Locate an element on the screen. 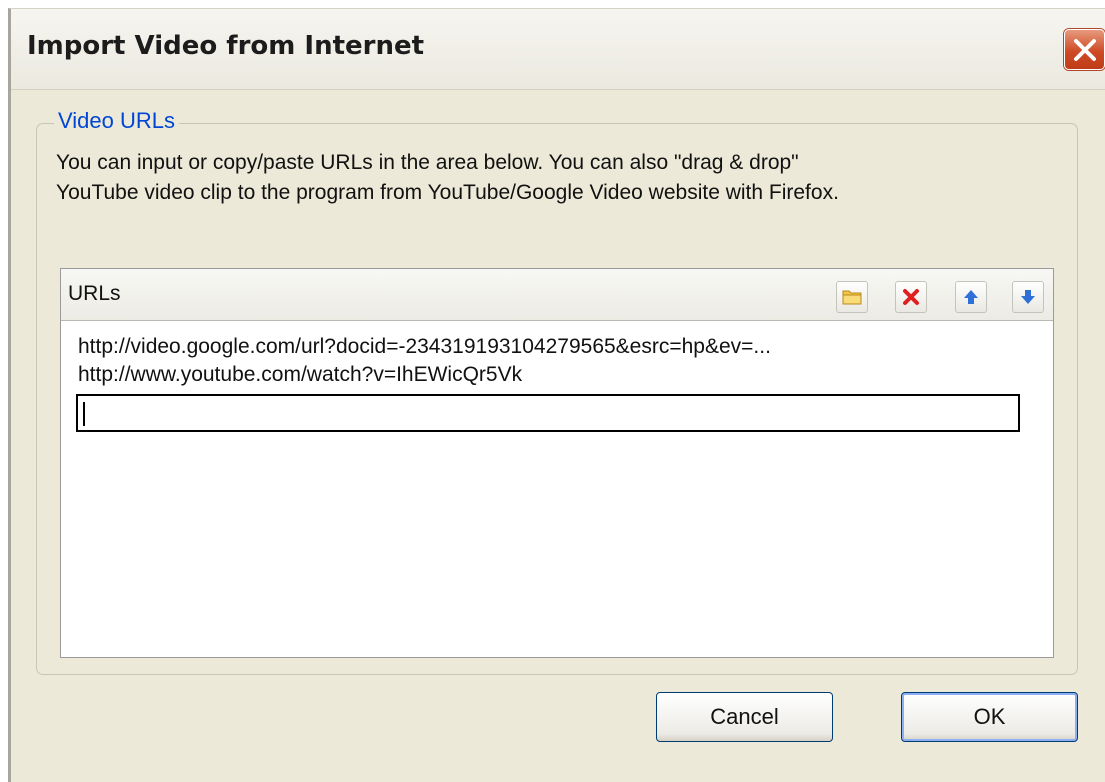  group-label: Video URLs is located at coordinates (116, 121).